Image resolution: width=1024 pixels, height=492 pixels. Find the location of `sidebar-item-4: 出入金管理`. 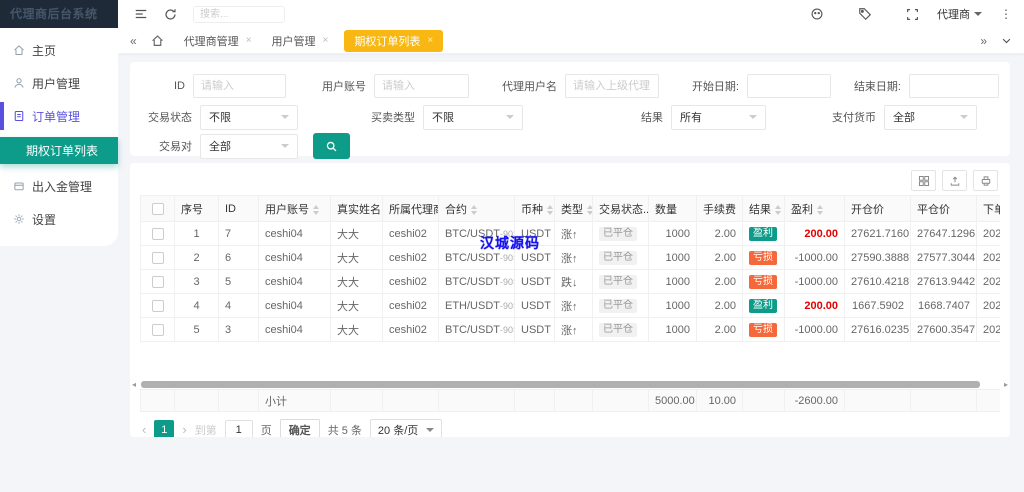

sidebar-item-4: 出入金管理 is located at coordinates (59, 186).